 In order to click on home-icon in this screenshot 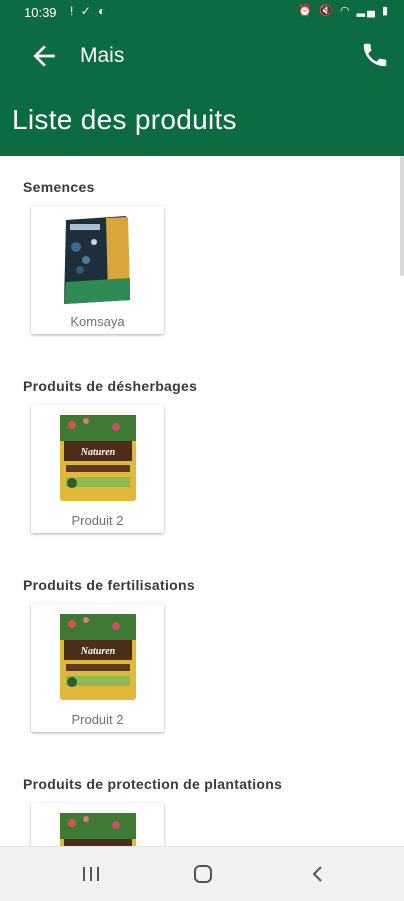, I will do `click(203, 874)`.